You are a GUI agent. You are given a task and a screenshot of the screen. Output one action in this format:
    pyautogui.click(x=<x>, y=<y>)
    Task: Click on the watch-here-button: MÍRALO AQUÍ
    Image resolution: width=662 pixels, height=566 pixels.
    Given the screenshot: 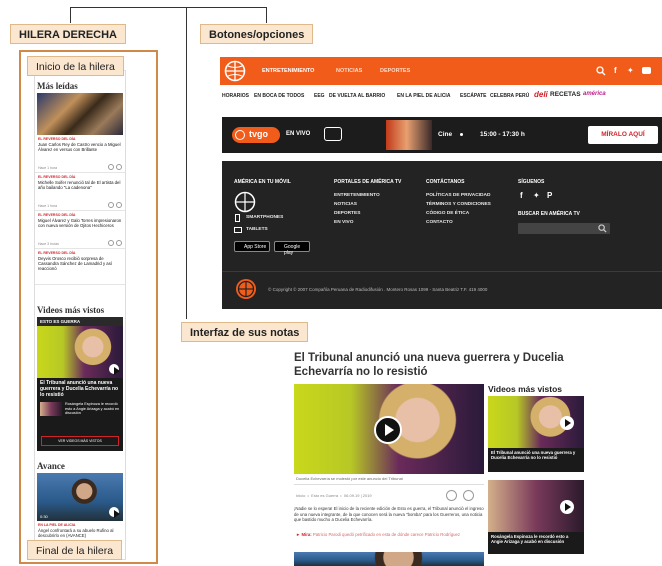 What is the action you would take?
    pyautogui.click(x=623, y=135)
    